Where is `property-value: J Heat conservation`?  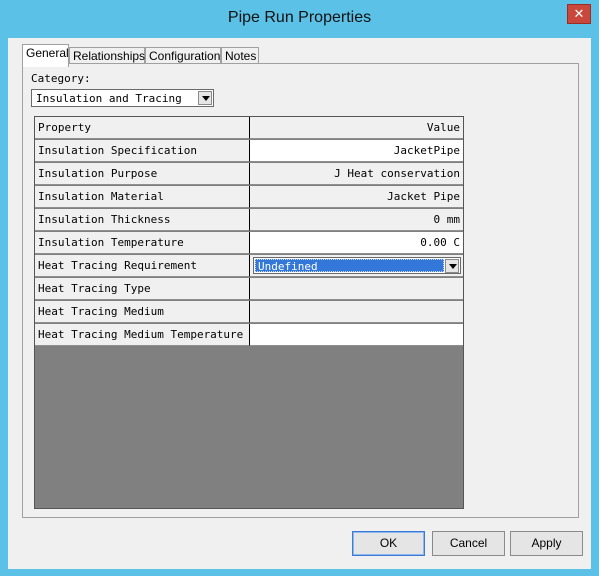 property-value: J Heat conservation is located at coordinates (356, 174).